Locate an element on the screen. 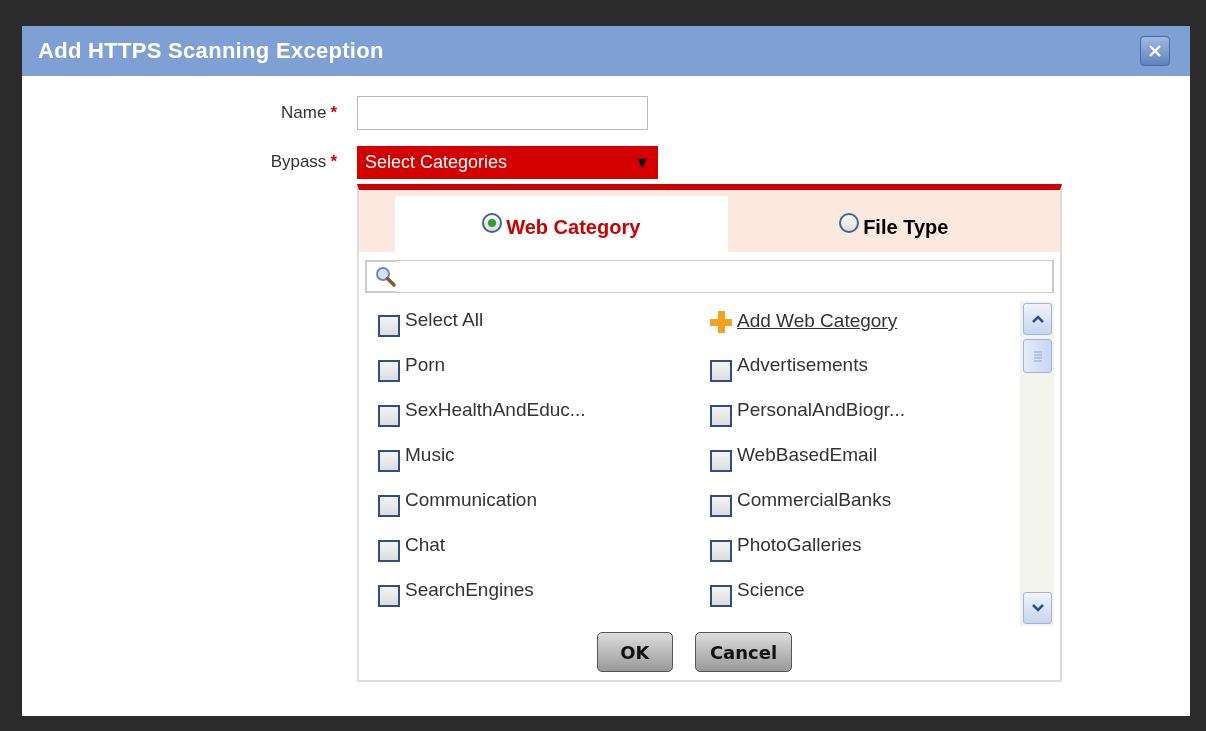  tab: Web Category is located at coordinates (561, 224).